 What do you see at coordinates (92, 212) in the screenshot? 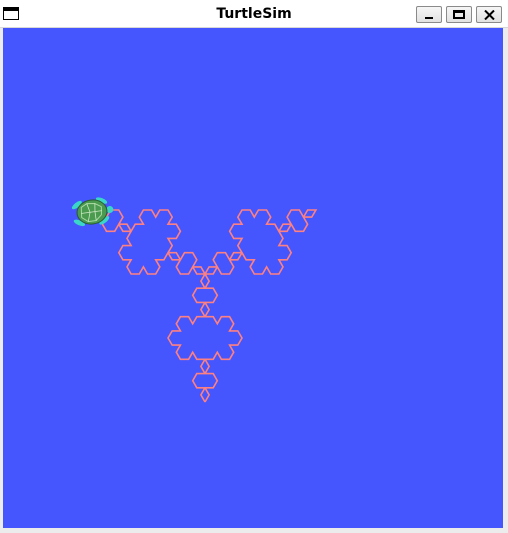
I see `turtle-icon` at bounding box center [92, 212].